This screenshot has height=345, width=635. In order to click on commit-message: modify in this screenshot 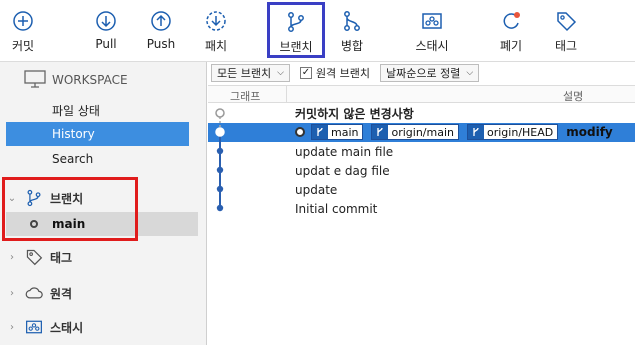, I will do `click(589, 132)`.